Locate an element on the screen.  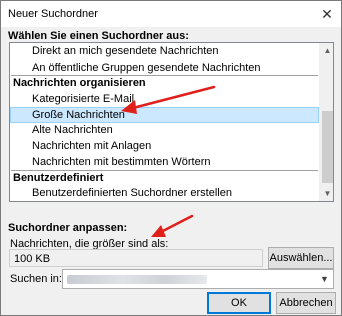
close-icon: ✕ is located at coordinates (327, 14).